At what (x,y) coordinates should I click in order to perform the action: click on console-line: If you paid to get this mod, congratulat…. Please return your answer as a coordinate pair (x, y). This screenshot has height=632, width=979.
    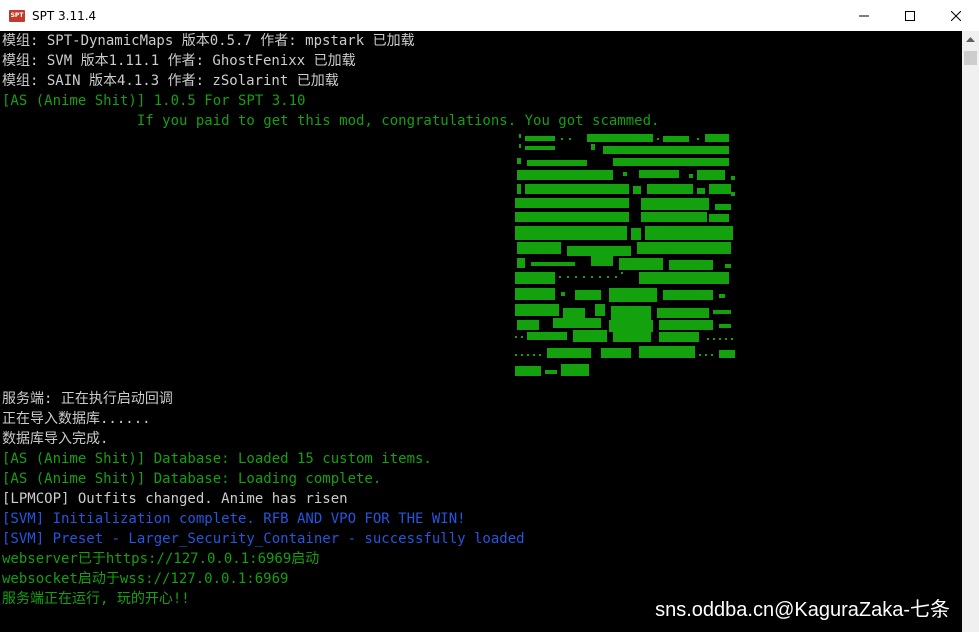
    Looking at the image, I should click on (331, 121).